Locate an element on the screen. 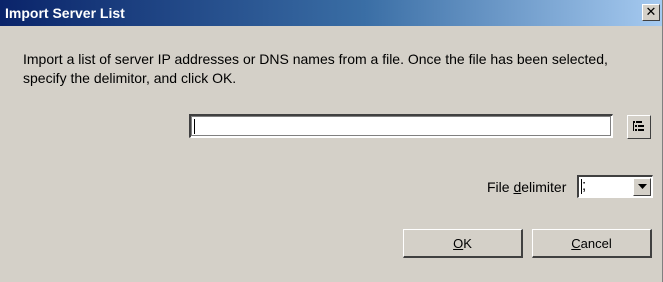  chevron-down-icon is located at coordinates (642, 186).